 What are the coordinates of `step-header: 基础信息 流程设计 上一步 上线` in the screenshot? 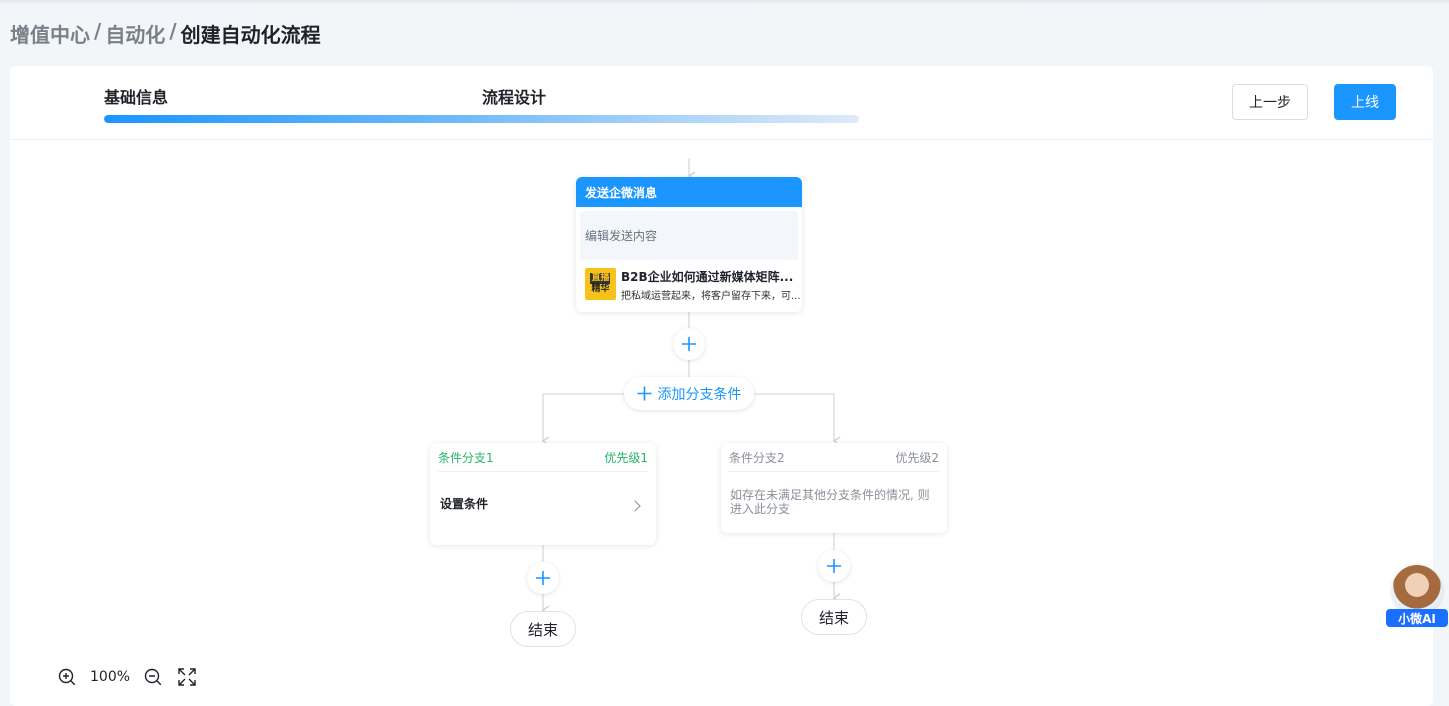 It's located at (721, 103).